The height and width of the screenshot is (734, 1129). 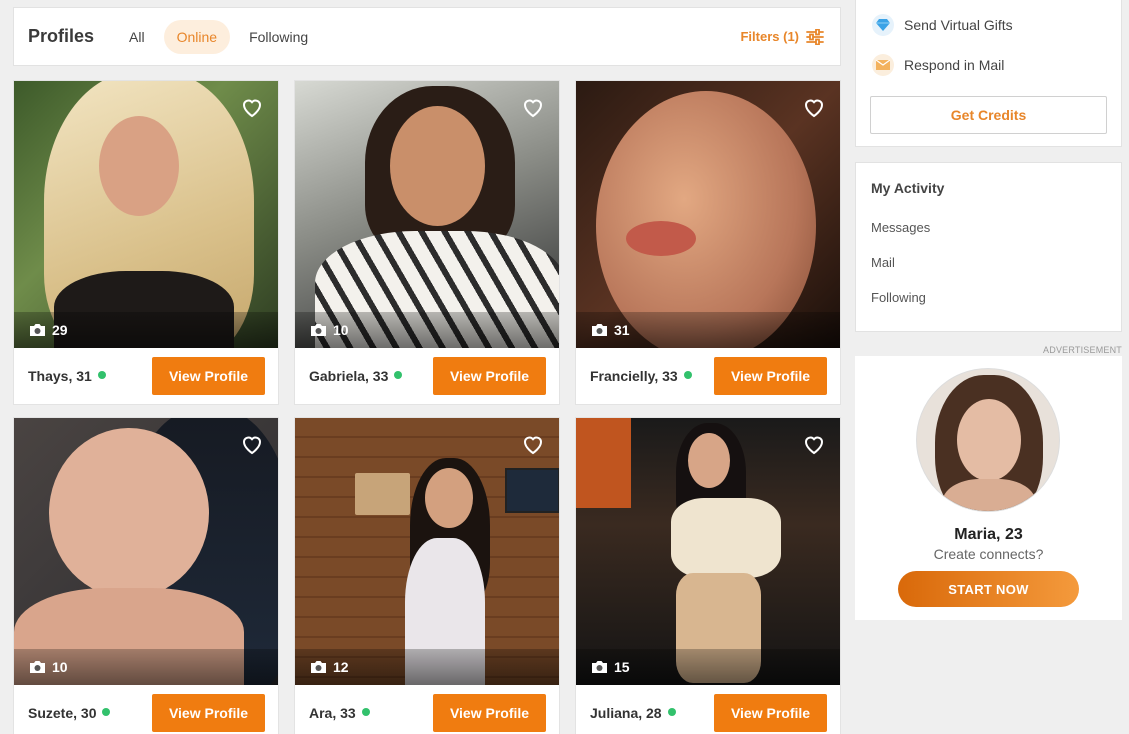 What do you see at coordinates (60, 376) in the screenshot?
I see `profile-name: Thays, 31` at bounding box center [60, 376].